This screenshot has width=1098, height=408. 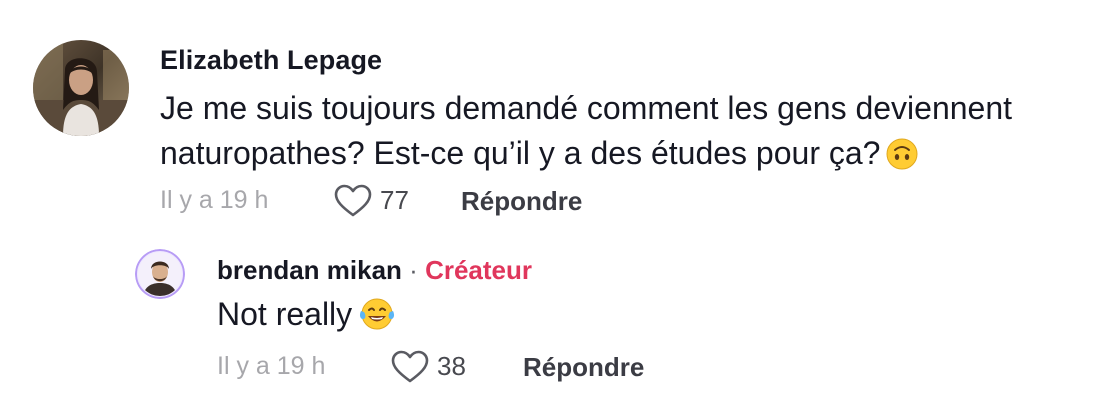 I want to click on reply-body: Not really, so click(x=285, y=314).